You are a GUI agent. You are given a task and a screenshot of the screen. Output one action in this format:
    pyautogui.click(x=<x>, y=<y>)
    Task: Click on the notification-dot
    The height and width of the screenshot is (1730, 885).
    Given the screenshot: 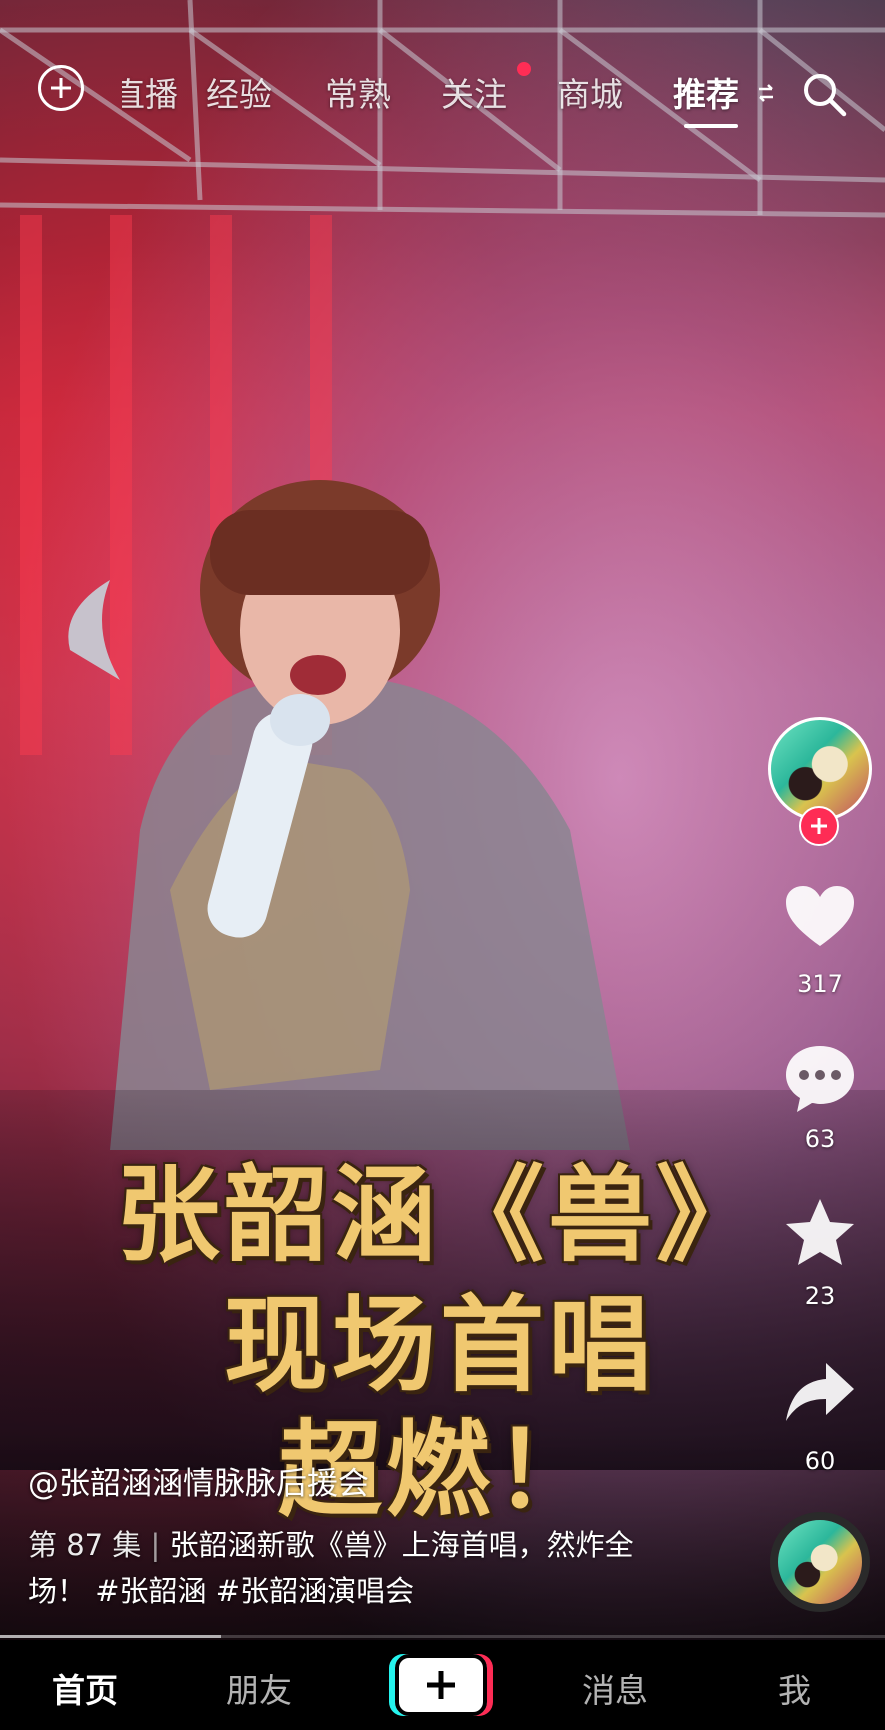 What is the action you would take?
    pyautogui.click(x=524, y=69)
    